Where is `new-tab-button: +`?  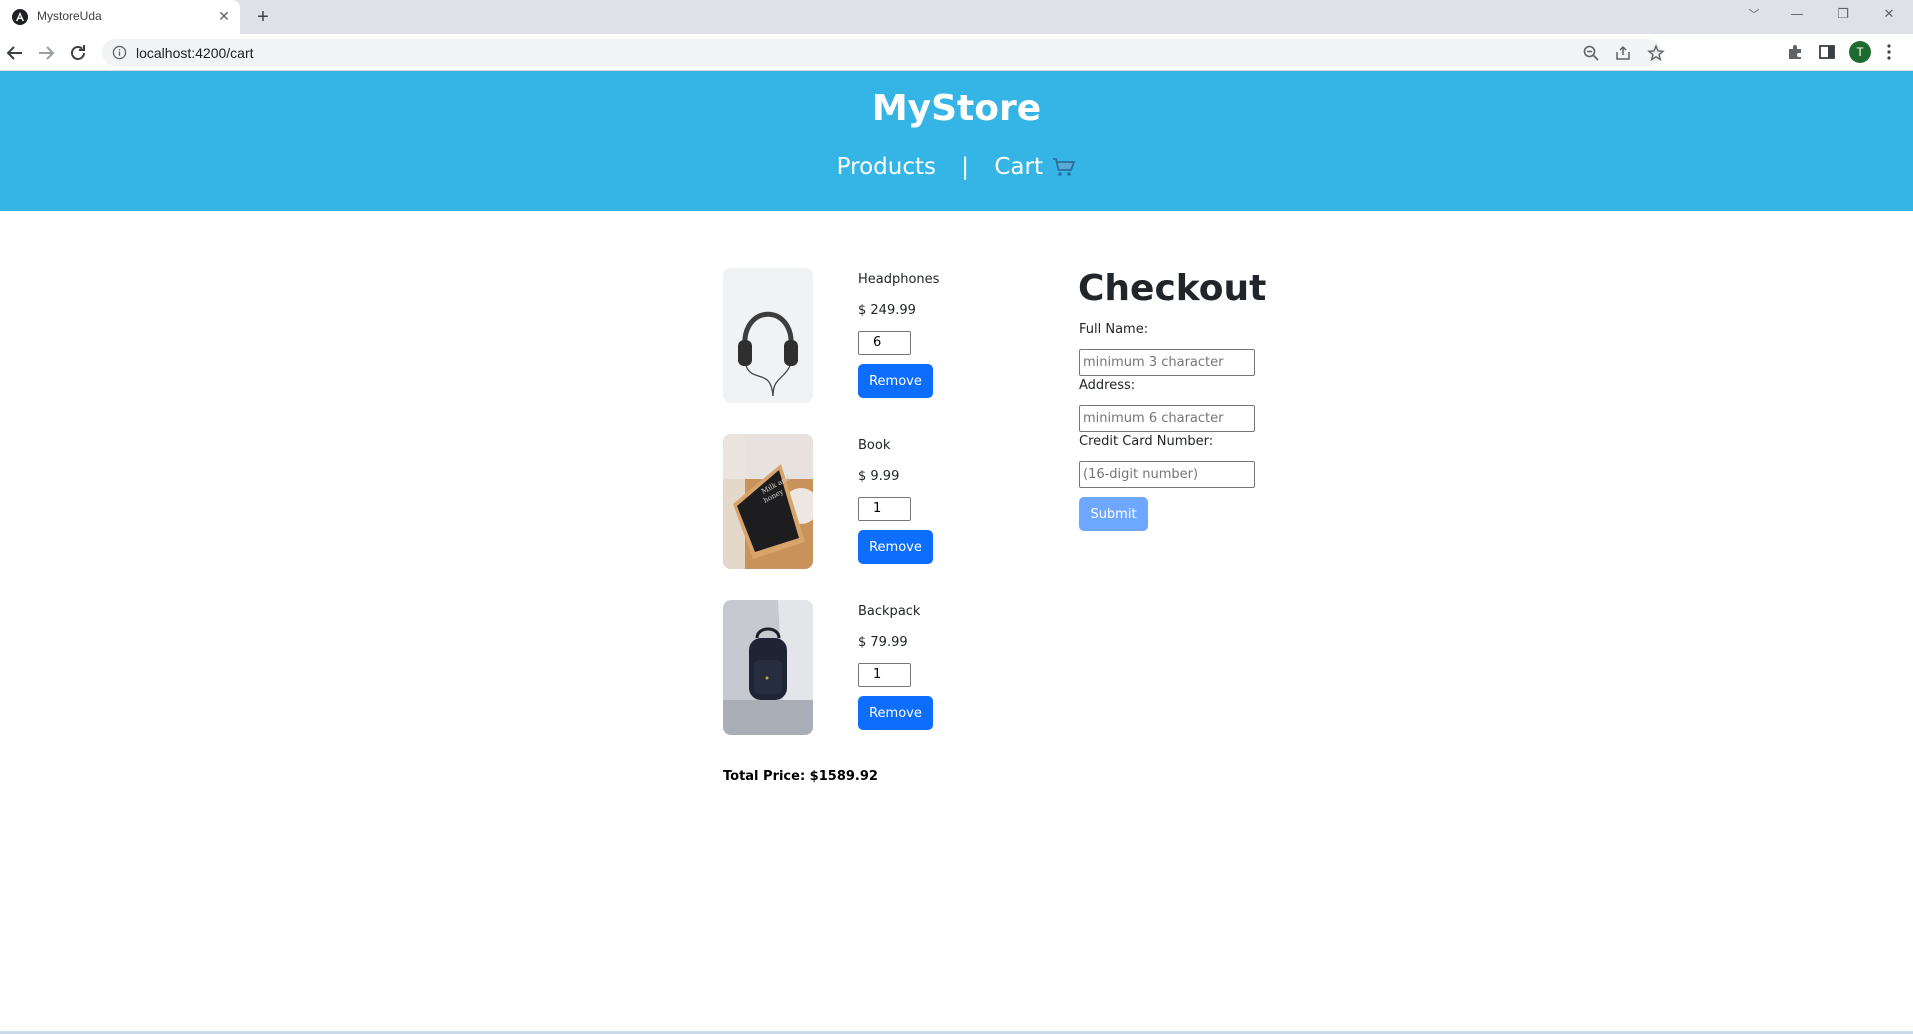
new-tab-button: + is located at coordinates (263, 18).